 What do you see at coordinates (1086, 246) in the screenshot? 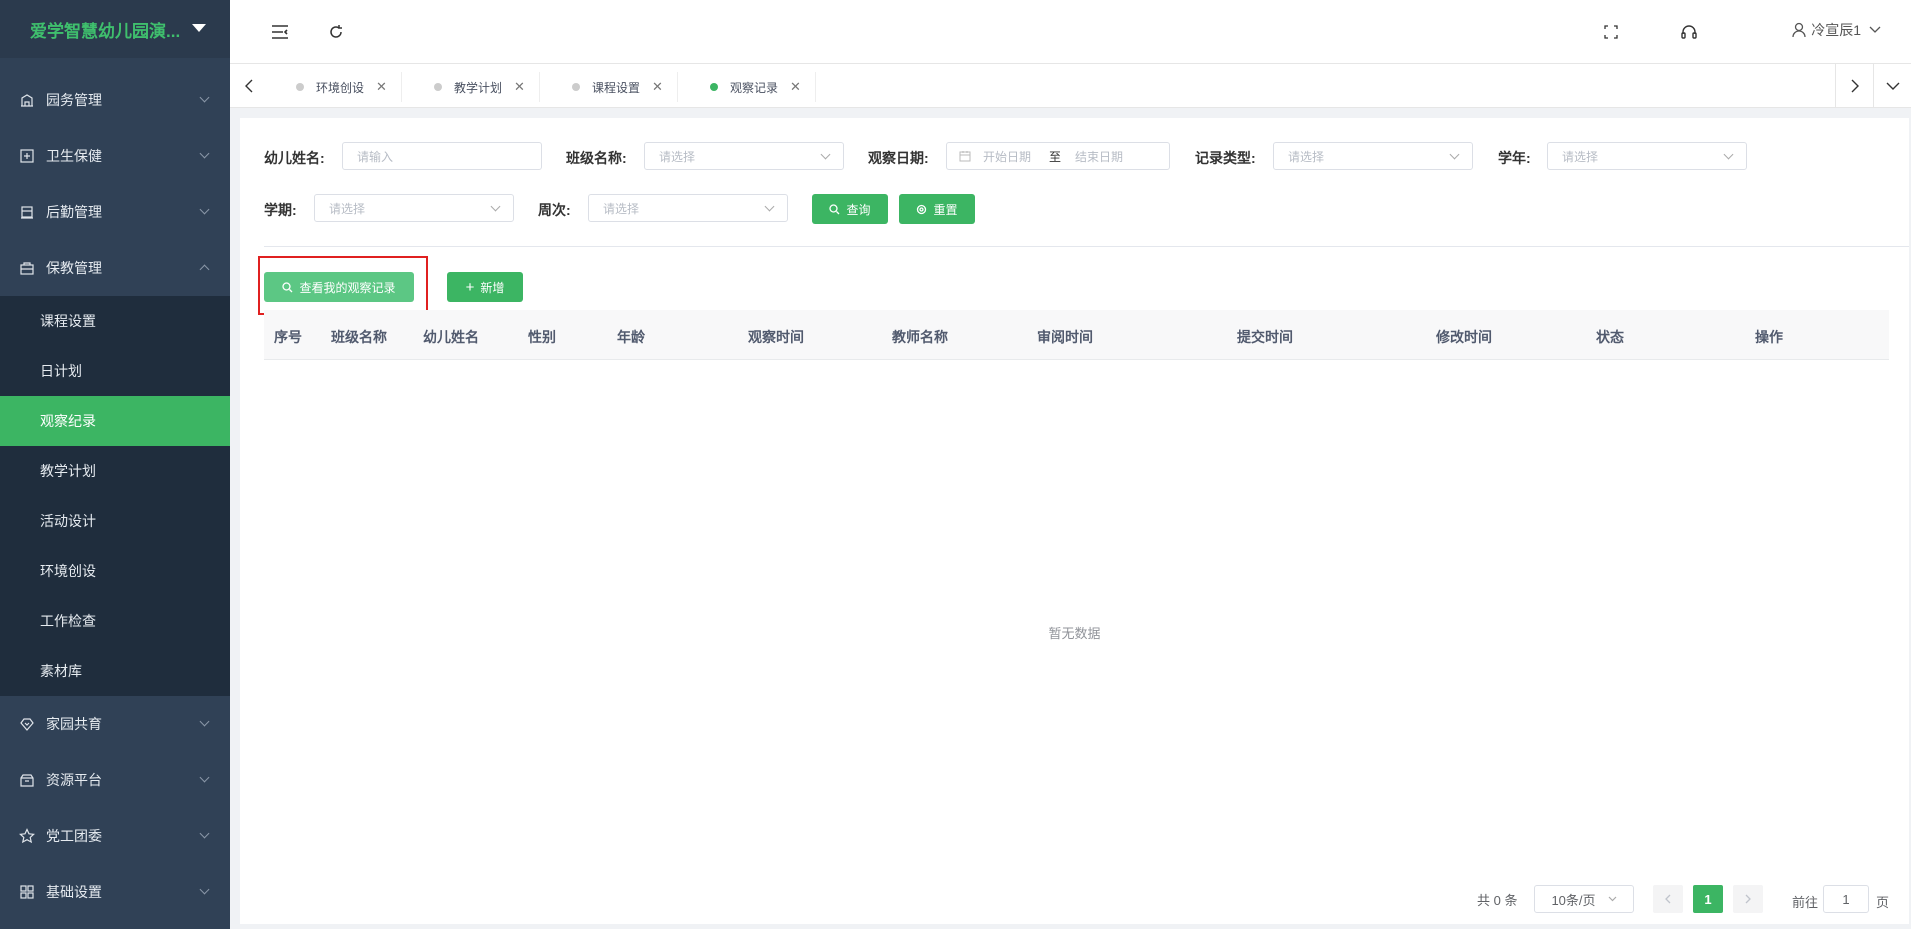
I see `filter-divider` at bounding box center [1086, 246].